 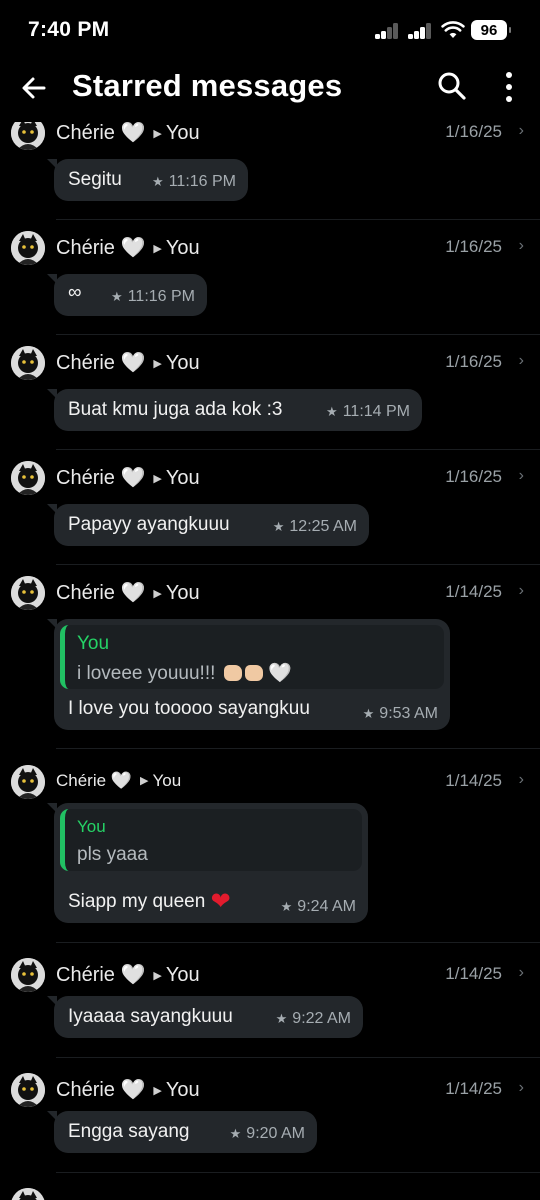 What do you see at coordinates (389, 30) in the screenshot?
I see `signal-icon` at bounding box center [389, 30].